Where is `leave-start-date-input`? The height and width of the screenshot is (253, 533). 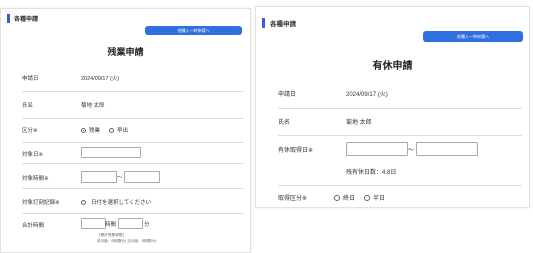
leave-start-date-input is located at coordinates (377, 149).